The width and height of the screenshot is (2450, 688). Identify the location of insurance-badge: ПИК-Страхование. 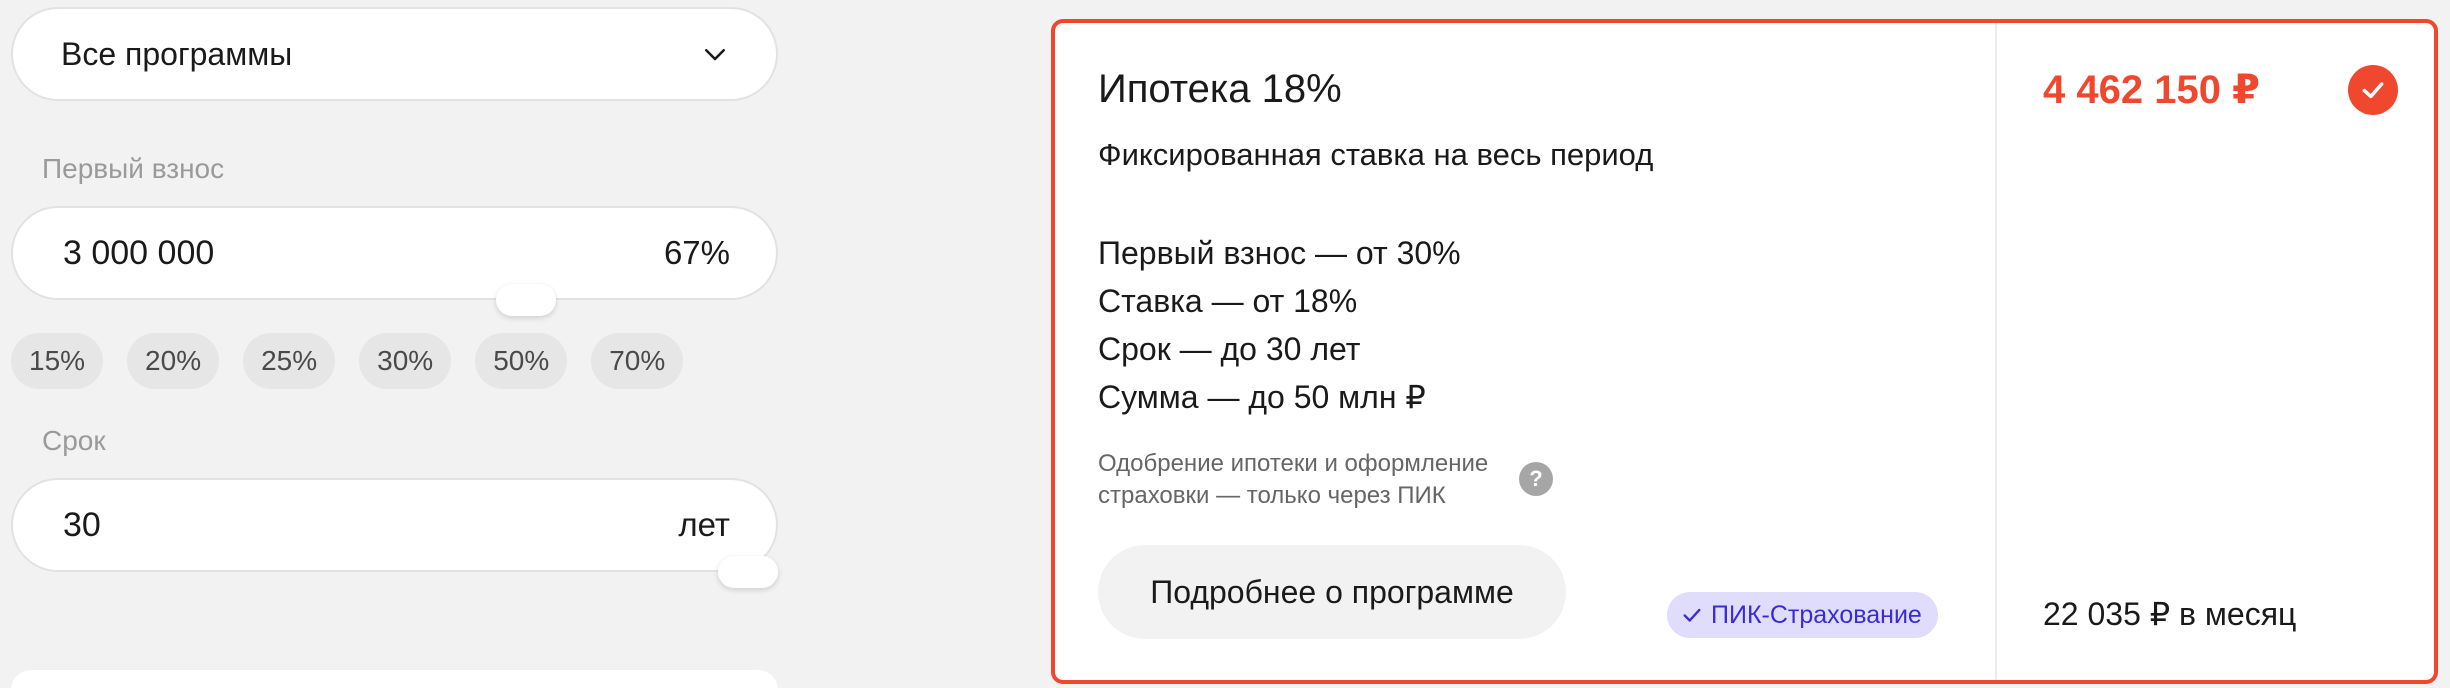
(1802, 615).